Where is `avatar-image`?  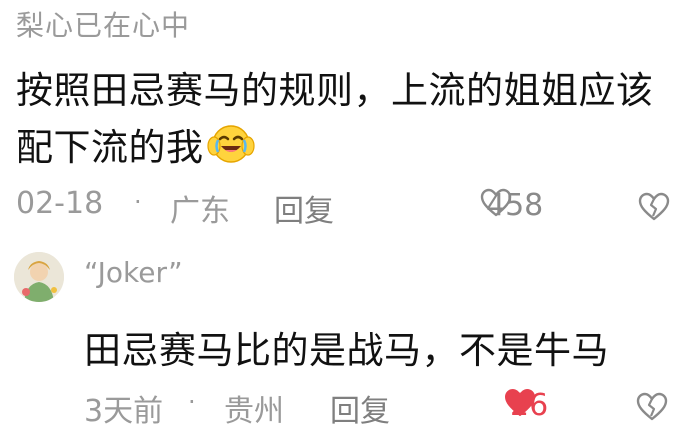 avatar-image is located at coordinates (39, 277).